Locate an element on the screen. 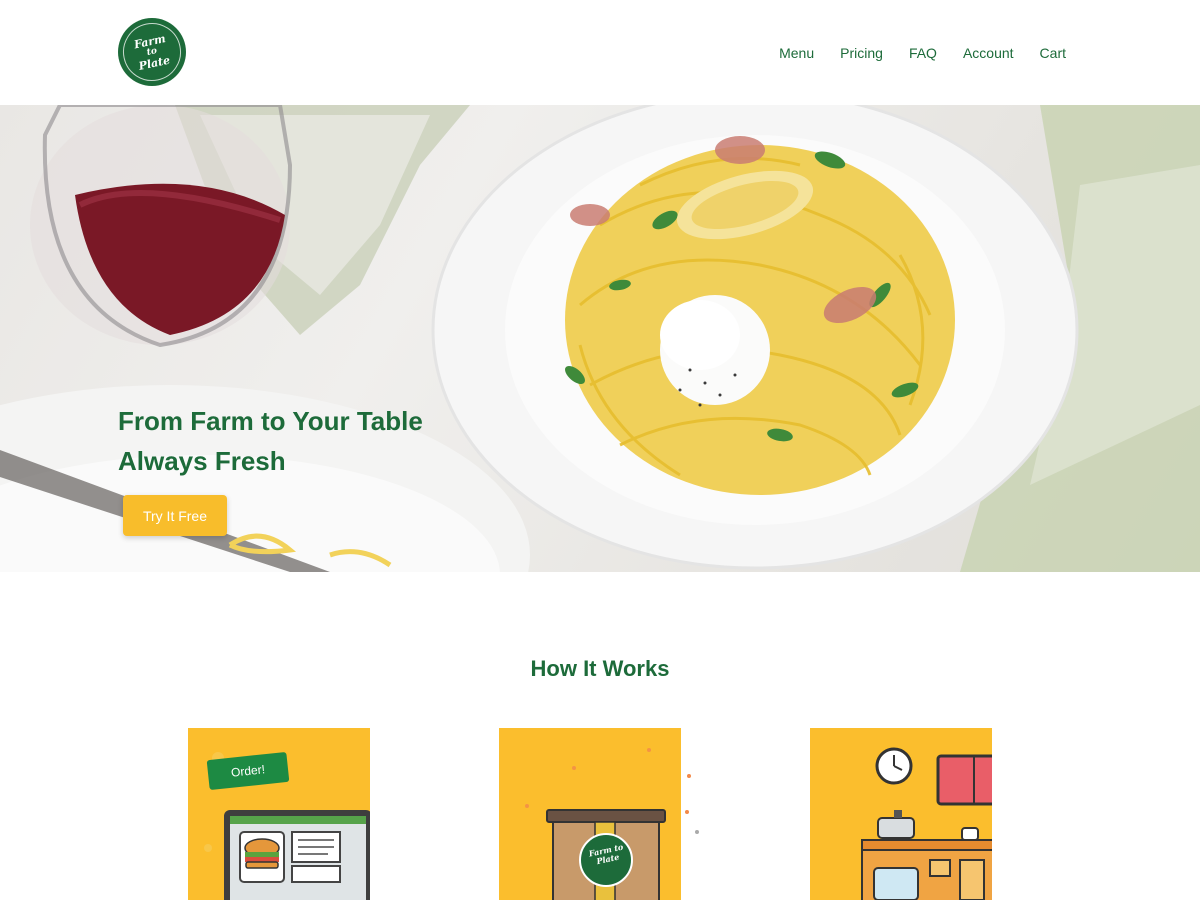 Image resolution: width=1200 pixels, height=900 pixels. nav-account-link: Account is located at coordinates (988, 53).